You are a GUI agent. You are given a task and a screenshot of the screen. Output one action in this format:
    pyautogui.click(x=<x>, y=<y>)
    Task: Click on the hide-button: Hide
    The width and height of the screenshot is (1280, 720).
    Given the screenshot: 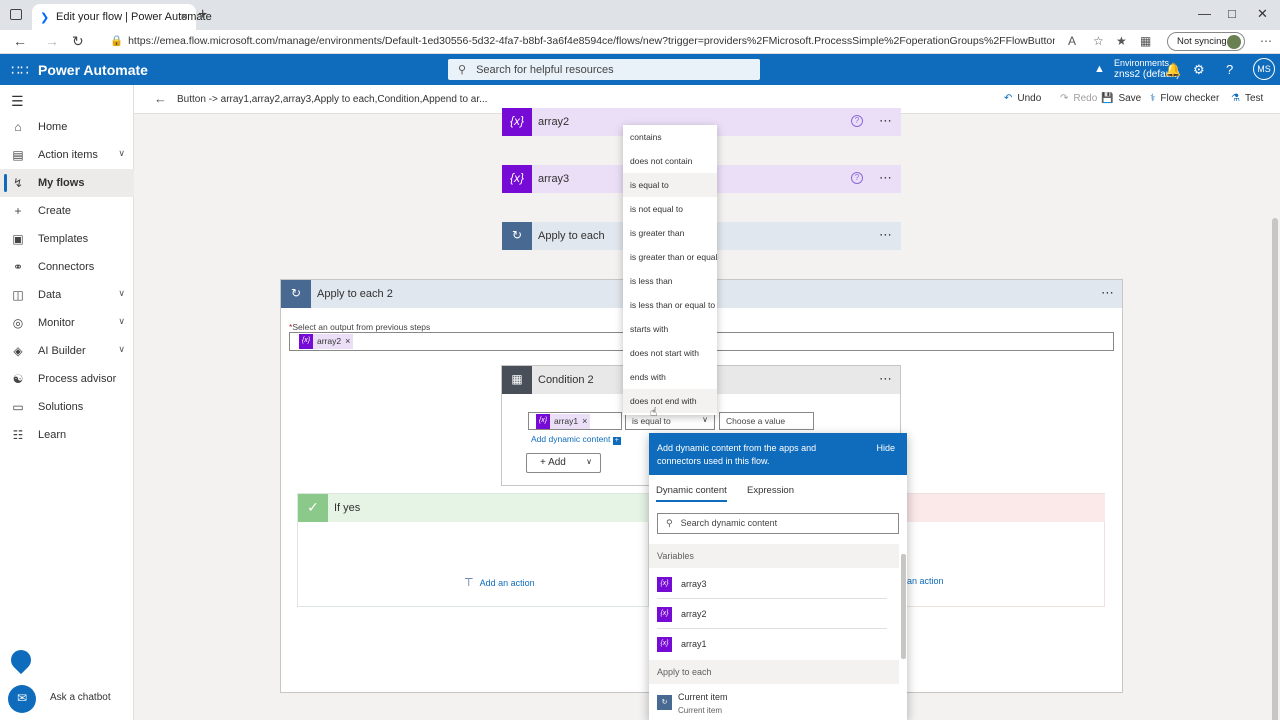 What is the action you would take?
    pyautogui.click(x=885, y=448)
    